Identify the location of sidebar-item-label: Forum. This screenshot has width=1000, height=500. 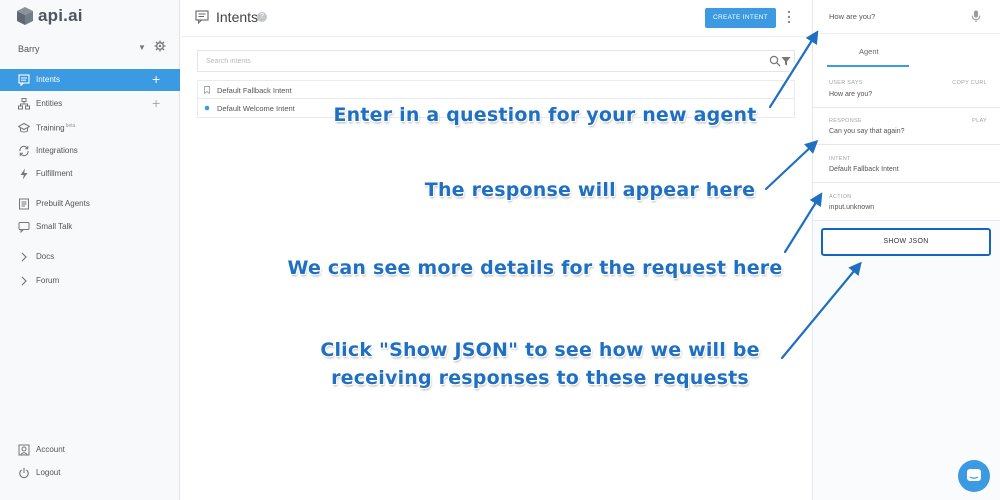
(48, 280).